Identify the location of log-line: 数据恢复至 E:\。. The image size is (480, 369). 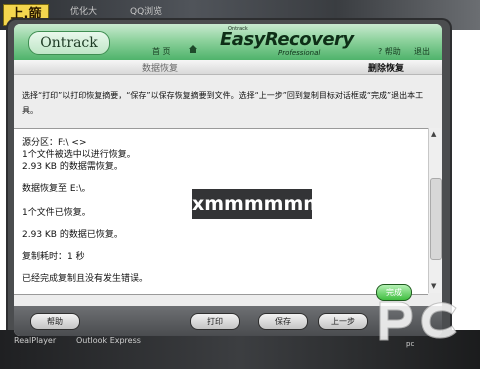
(56, 189).